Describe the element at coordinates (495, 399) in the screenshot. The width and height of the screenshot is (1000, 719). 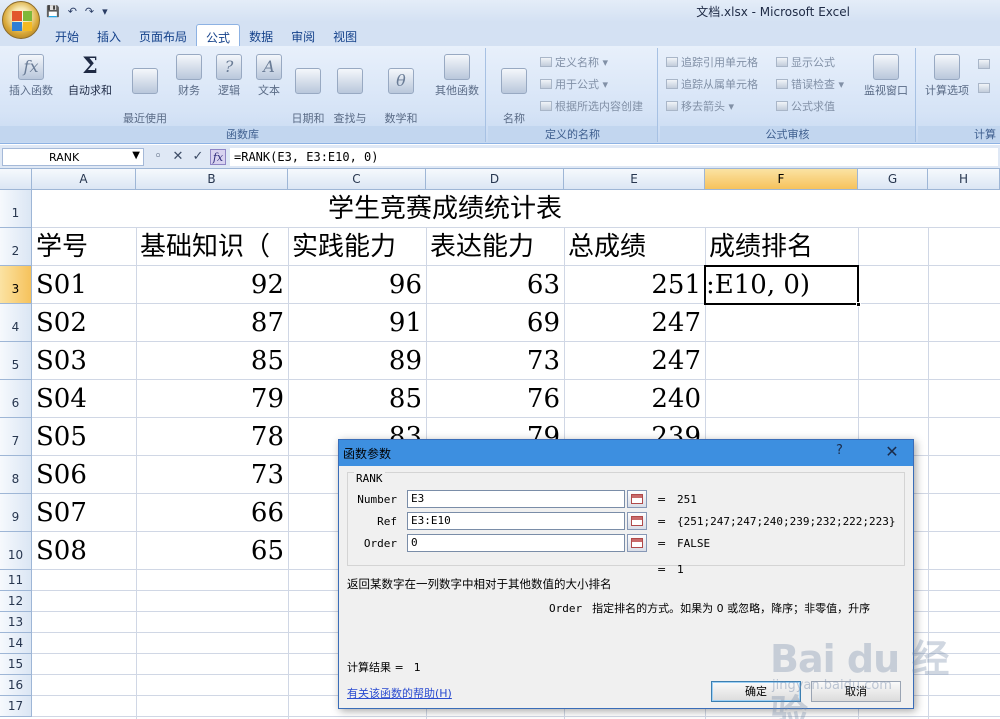
I see `score-cell: 76` at that location.